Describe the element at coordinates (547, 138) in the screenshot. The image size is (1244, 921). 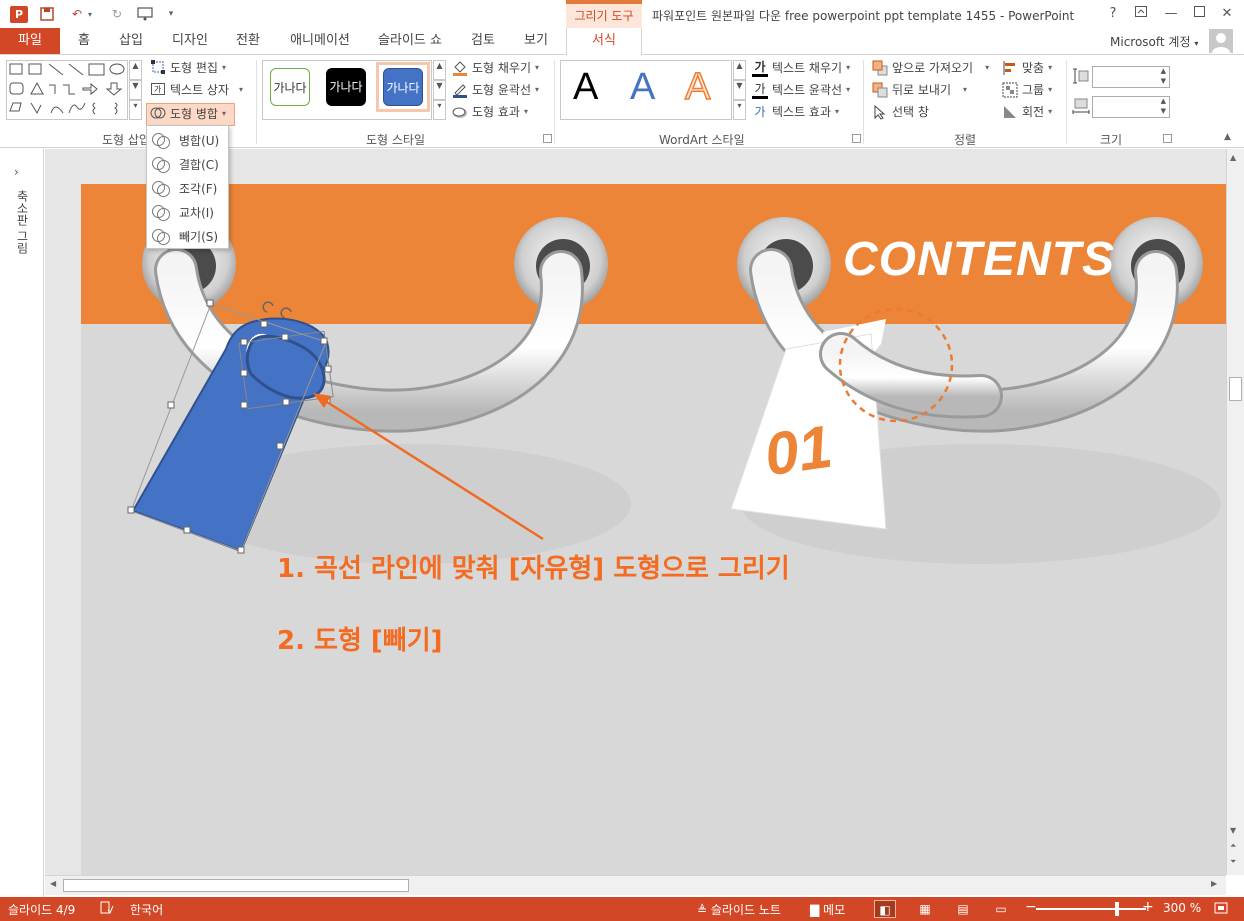
I see `shape-styles-dialog-launcher-icon` at that location.